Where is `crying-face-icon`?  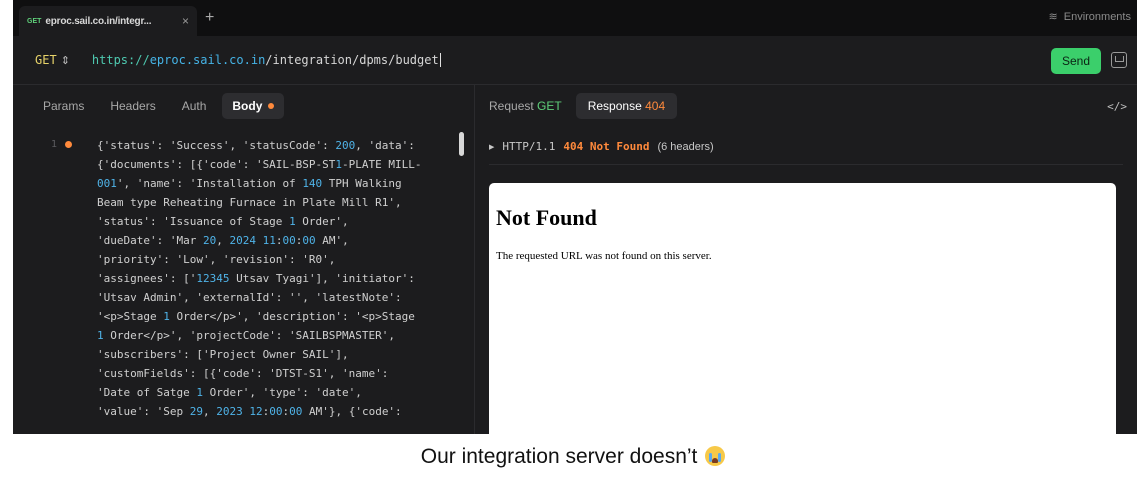 crying-face-icon is located at coordinates (715, 456).